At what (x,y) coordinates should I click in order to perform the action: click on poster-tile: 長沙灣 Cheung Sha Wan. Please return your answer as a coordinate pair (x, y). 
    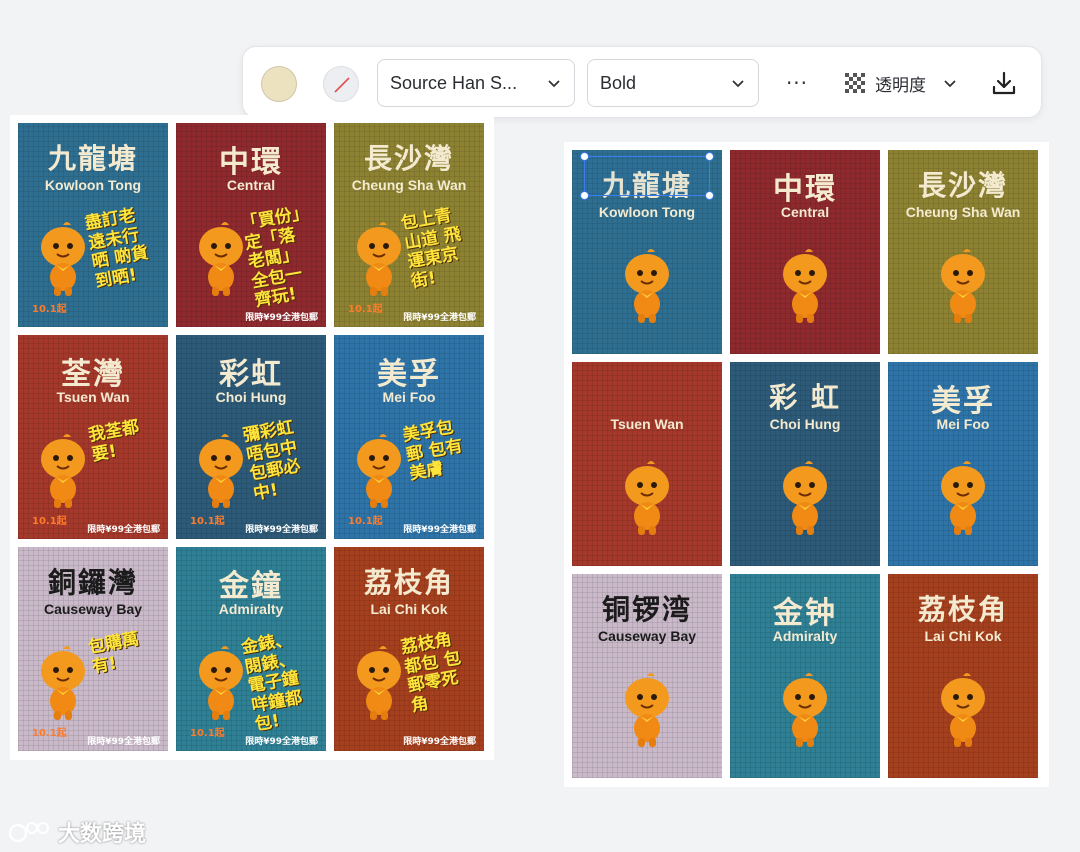
    Looking at the image, I should click on (963, 252).